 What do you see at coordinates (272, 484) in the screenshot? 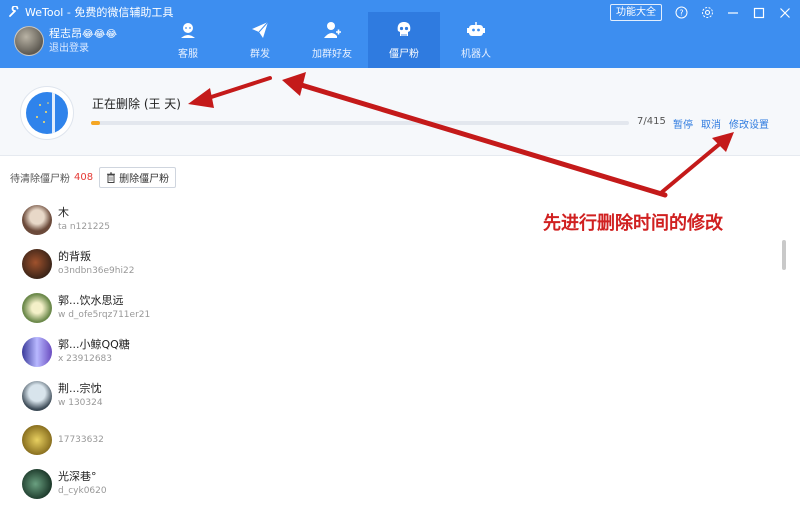
I see `list-item: 光深巷° d_cyk0620` at bounding box center [272, 484].